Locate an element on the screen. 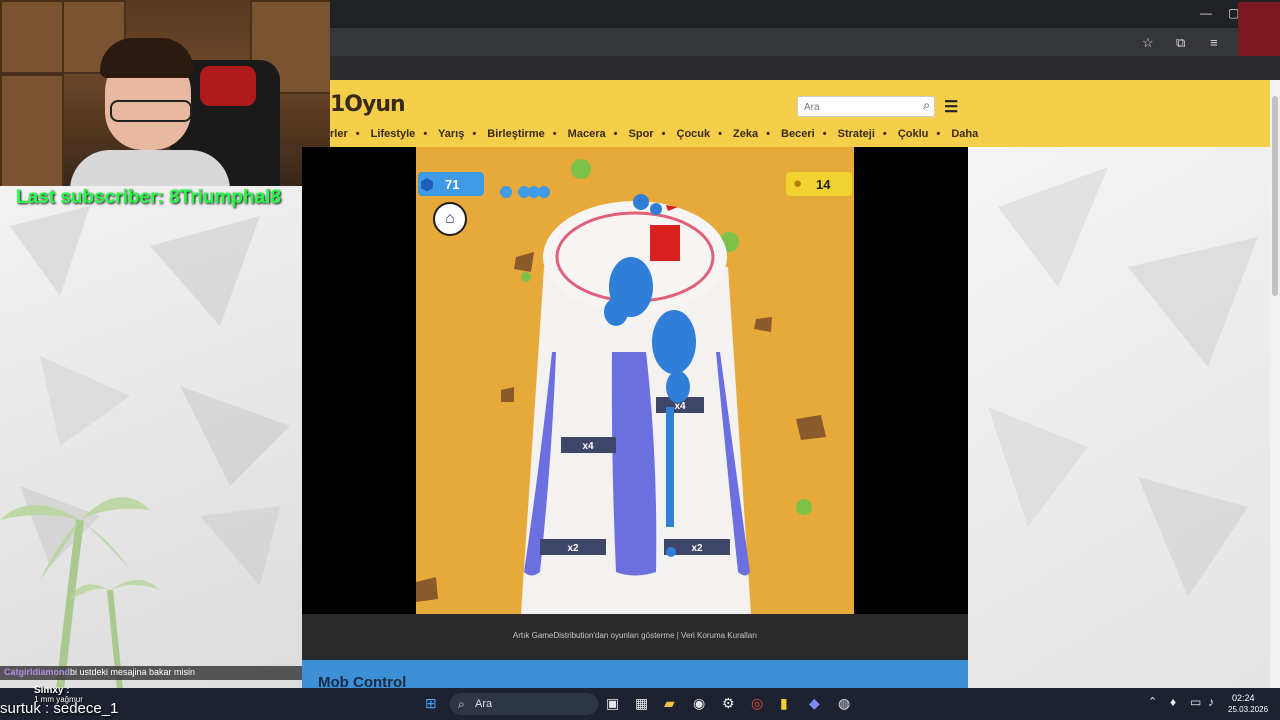 This screenshot has width=1280, height=720. site-search: ⌕ is located at coordinates (866, 106).